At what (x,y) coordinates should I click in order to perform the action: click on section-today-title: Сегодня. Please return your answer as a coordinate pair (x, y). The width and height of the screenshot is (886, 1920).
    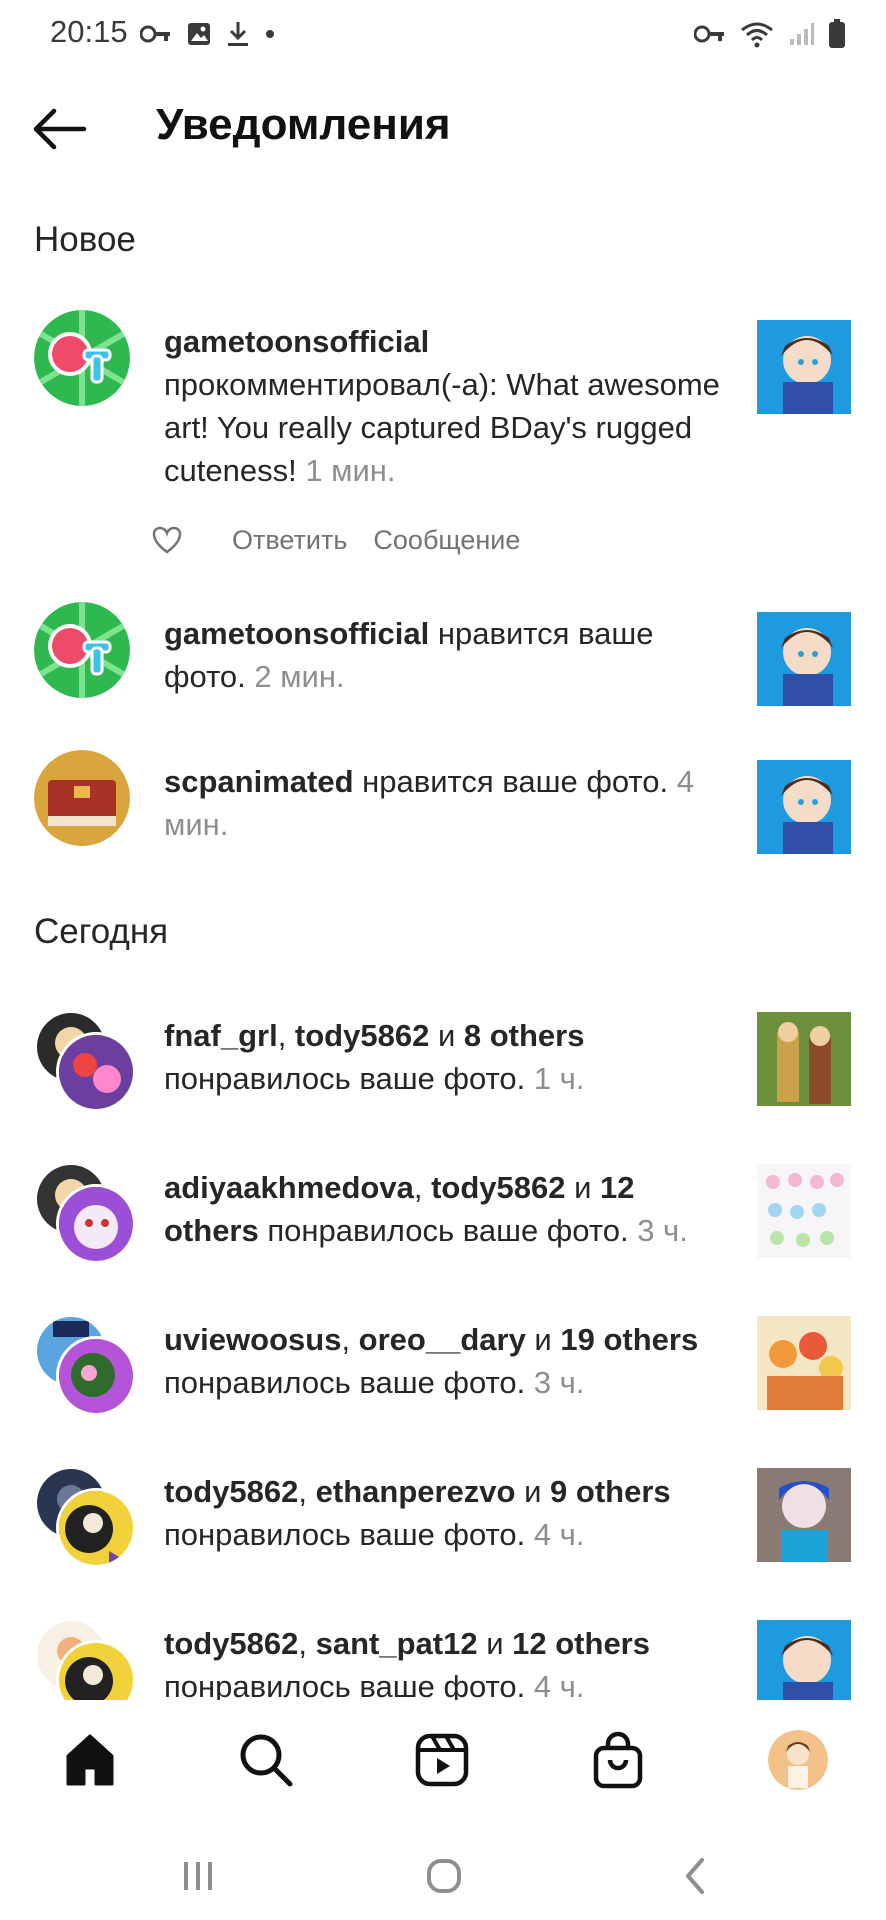
    Looking at the image, I should click on (101, 931).